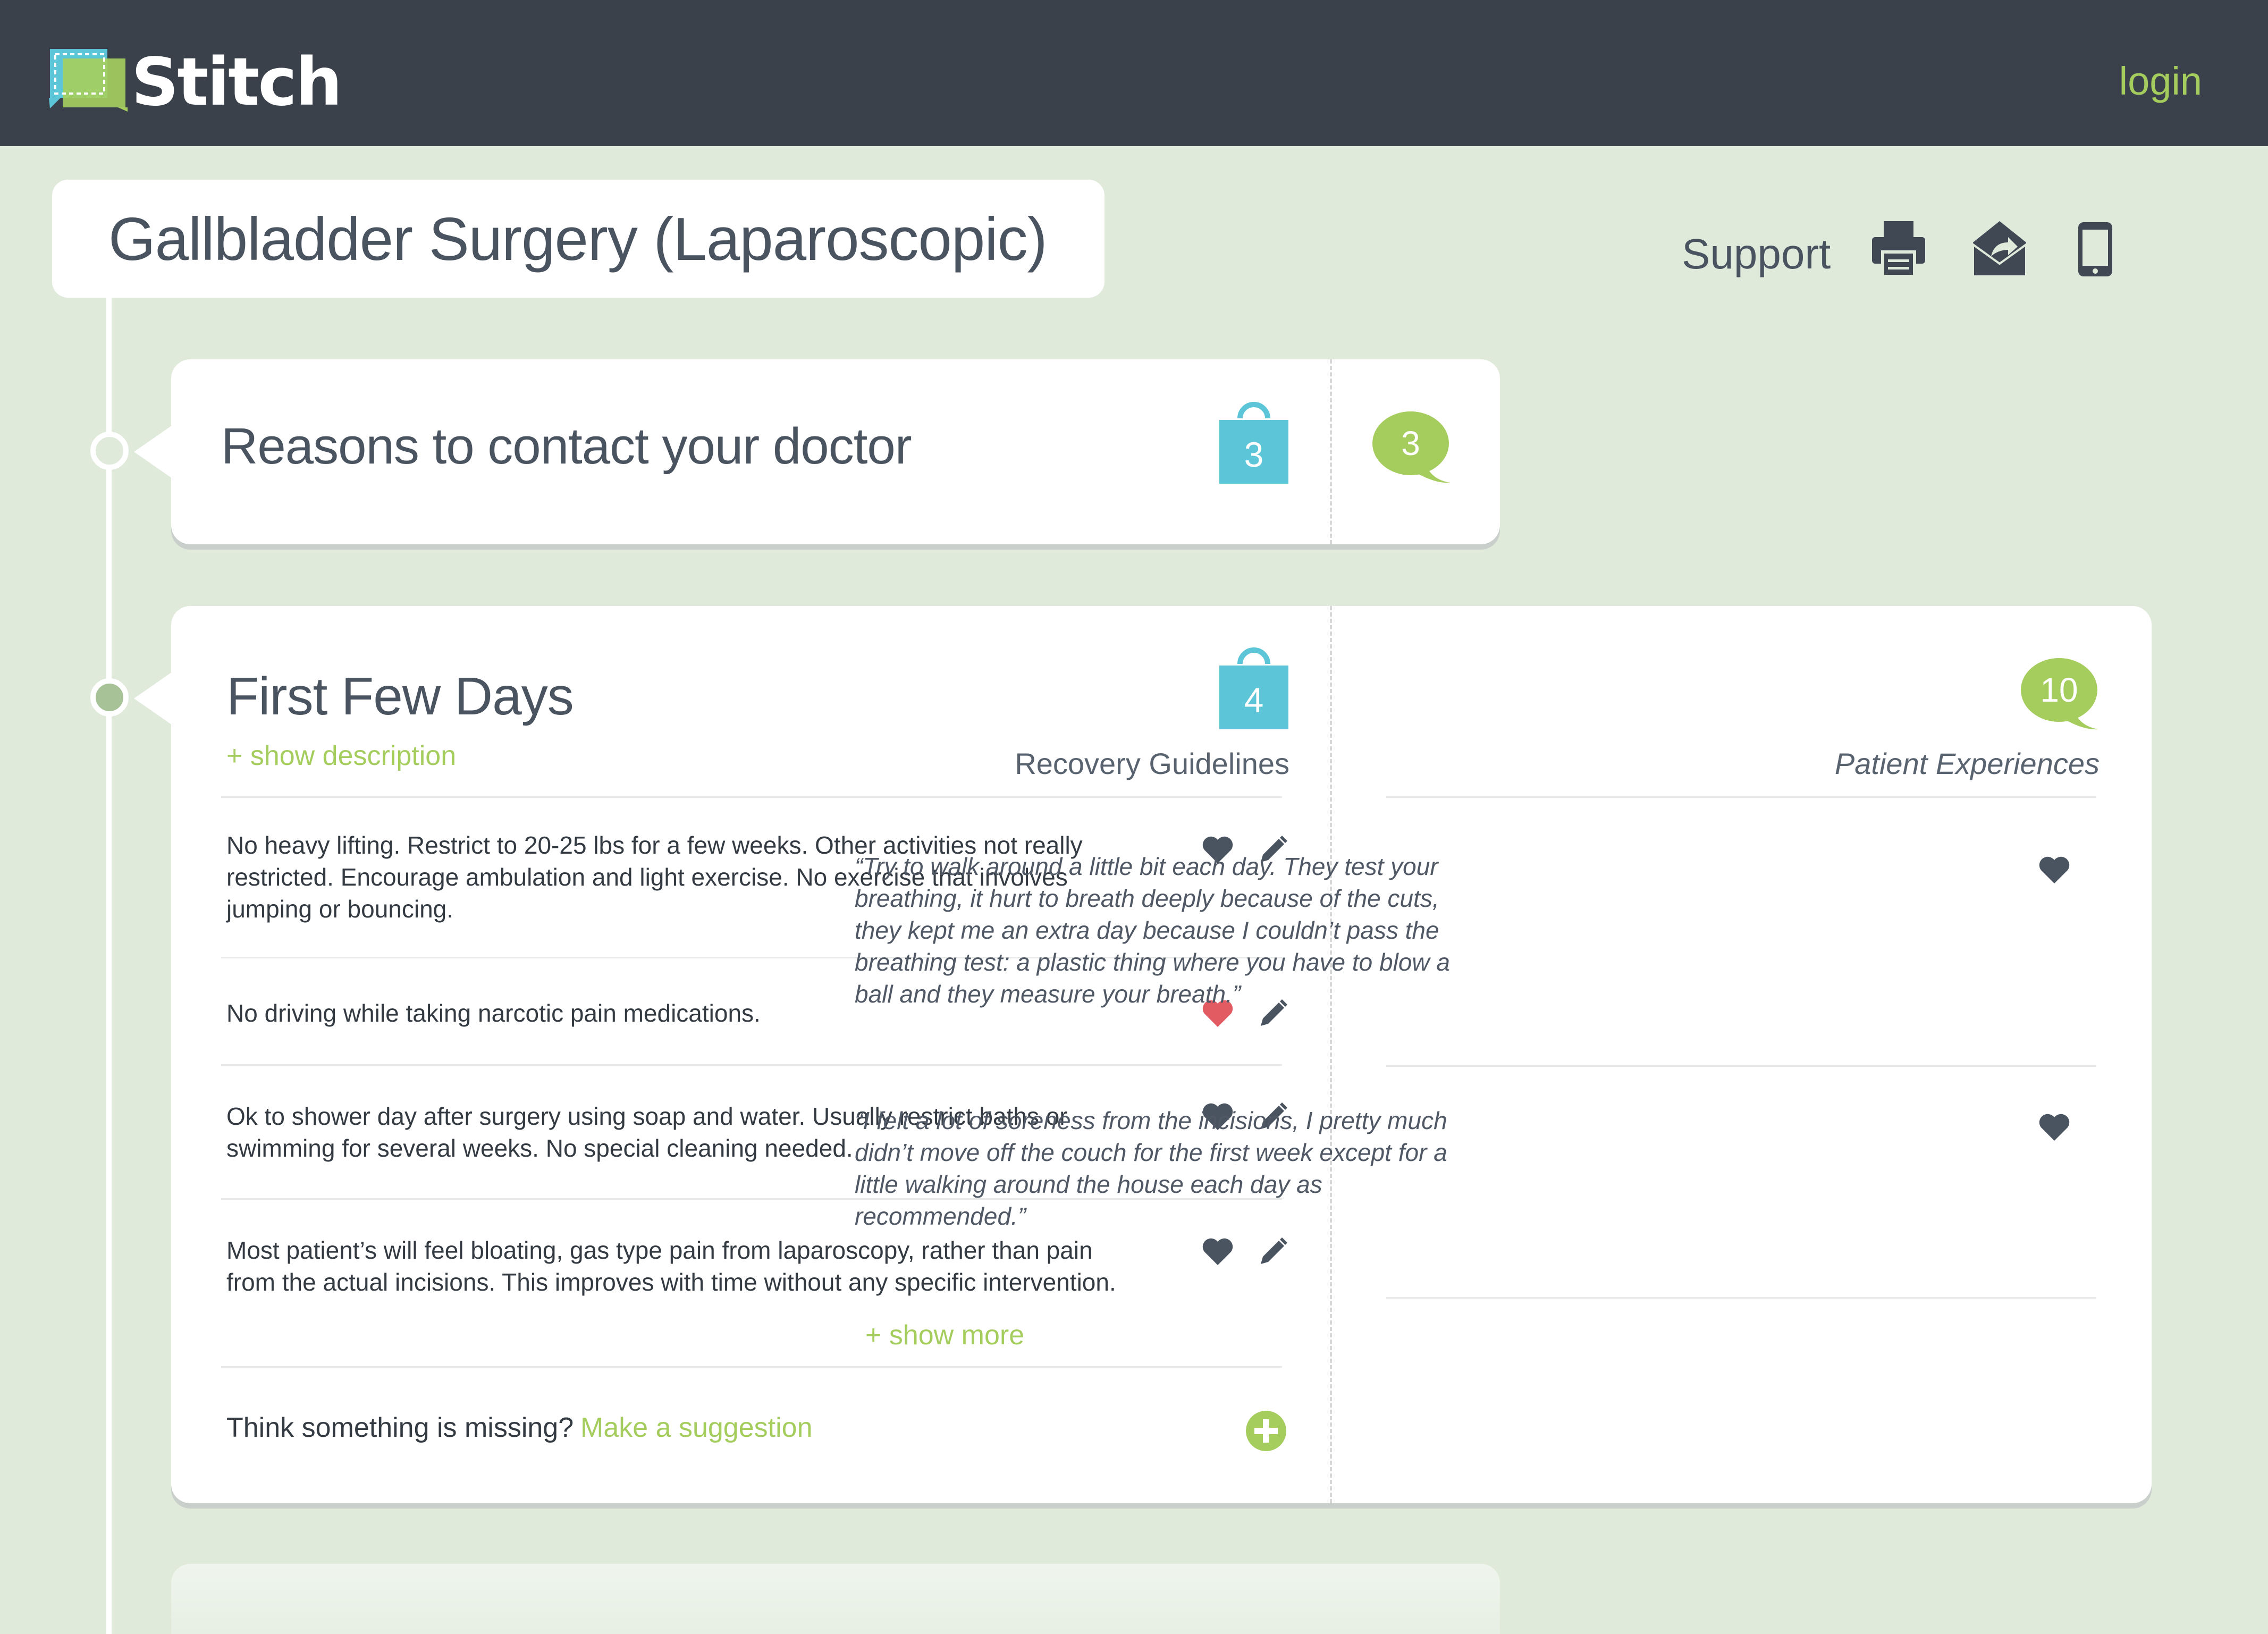 This screenshot has width=2268, height=1634. What do you see at coordinates (835, 1599) in the screenshot?
I see `section-card-next-faded` at bounding box center [835, 1599].